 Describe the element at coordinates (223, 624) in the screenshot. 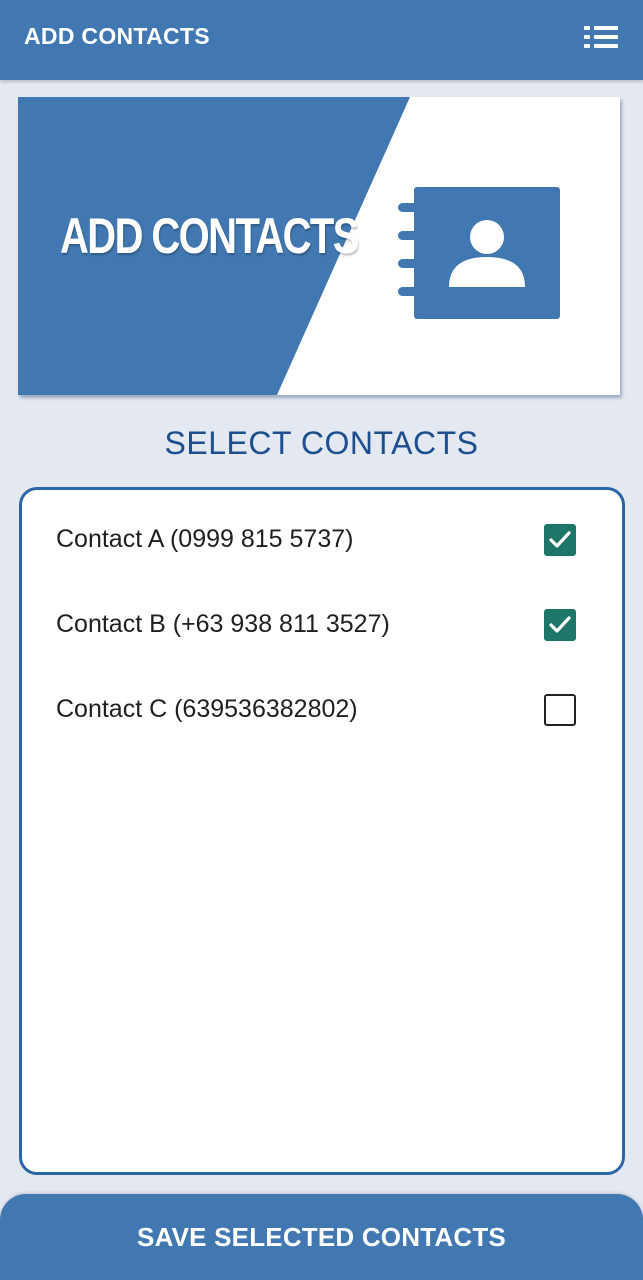

I see `contact-label: Contact B (+63 938 811 3527)` at that location.